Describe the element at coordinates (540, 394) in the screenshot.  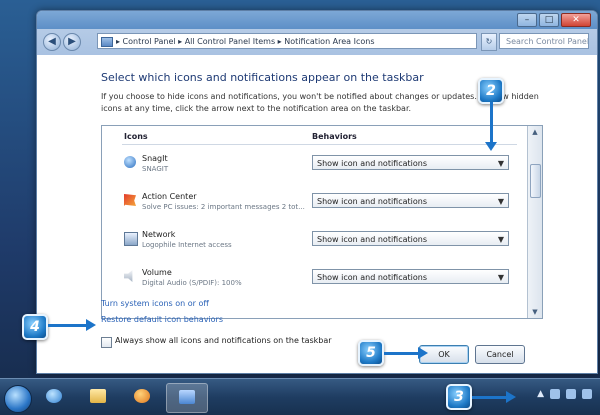
I see `show-hidden-icons-arrow: ▲` at that location.